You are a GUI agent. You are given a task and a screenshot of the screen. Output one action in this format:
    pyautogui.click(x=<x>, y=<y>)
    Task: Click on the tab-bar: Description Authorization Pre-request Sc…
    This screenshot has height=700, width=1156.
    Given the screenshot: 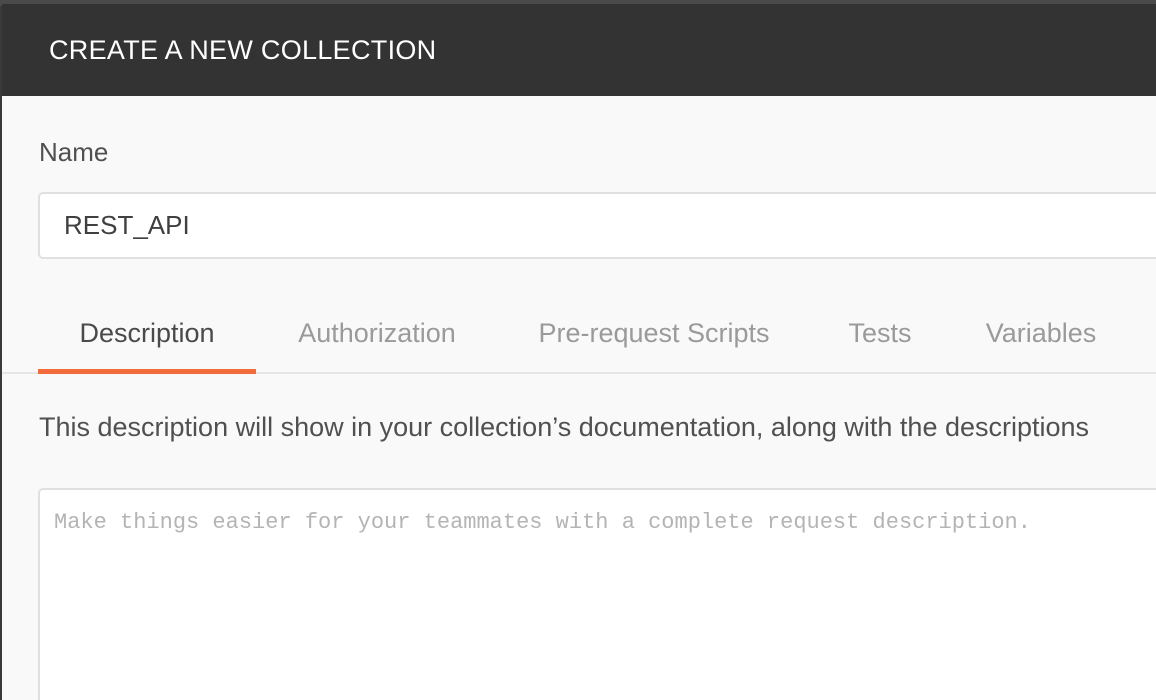 What is the action you would take?
    pyautogui.click(x=579, y=334)
    